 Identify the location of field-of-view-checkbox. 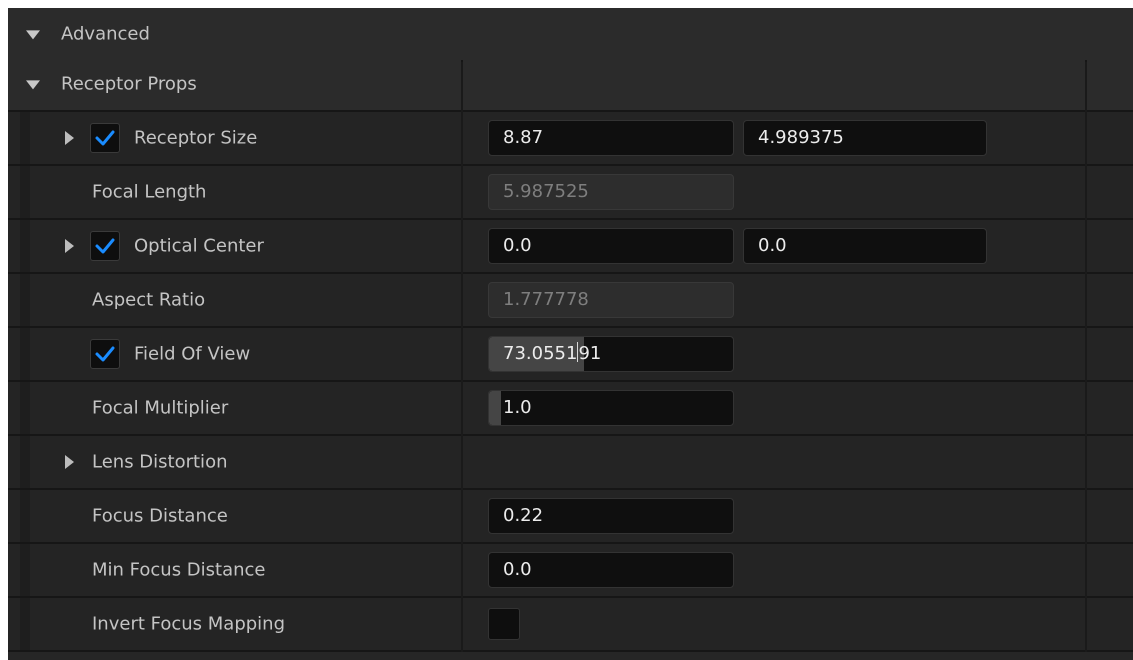
(105, 354).